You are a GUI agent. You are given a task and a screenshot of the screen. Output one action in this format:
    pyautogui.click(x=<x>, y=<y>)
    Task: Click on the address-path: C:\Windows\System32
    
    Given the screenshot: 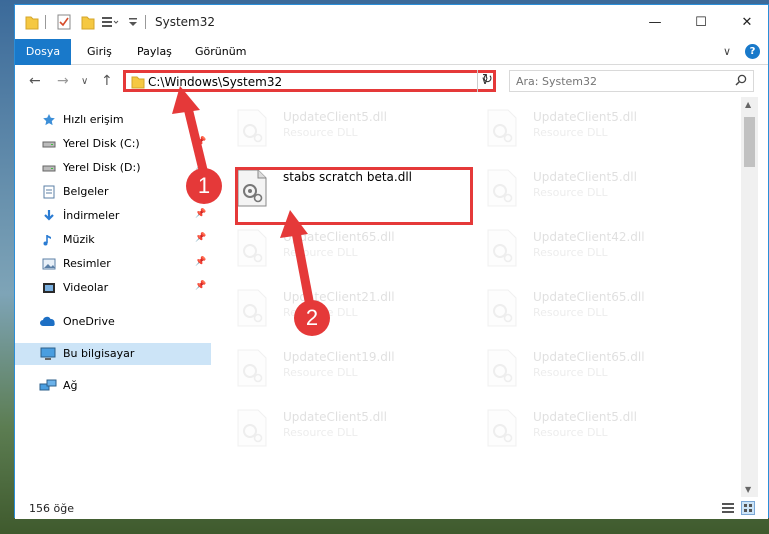 What is the action you would take?
    pyautogui.click(x=215, y=82)
    